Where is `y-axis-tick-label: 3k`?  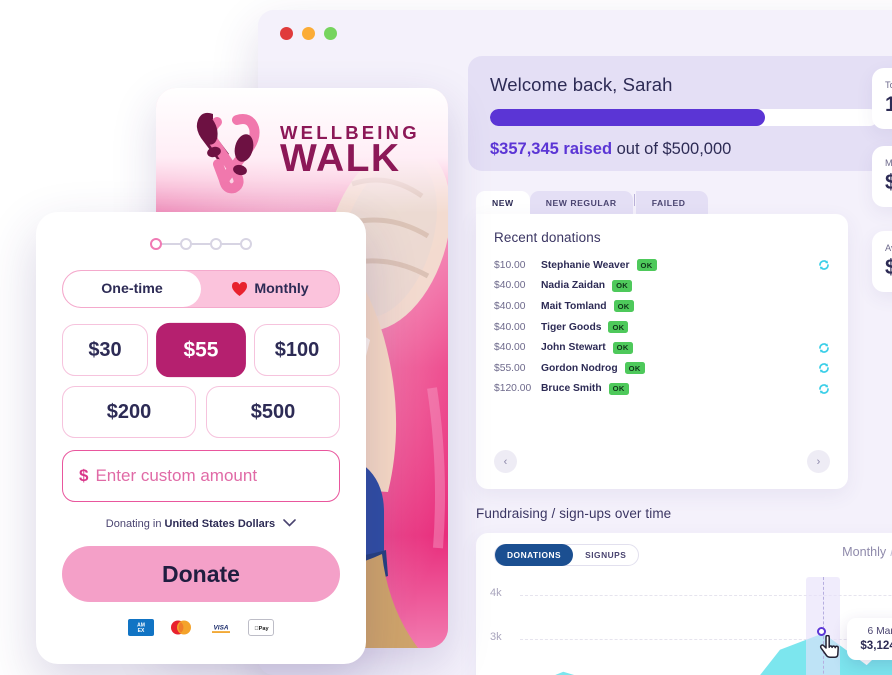 y-axis-tick-label: 3k is located at coordinates (496, 636).